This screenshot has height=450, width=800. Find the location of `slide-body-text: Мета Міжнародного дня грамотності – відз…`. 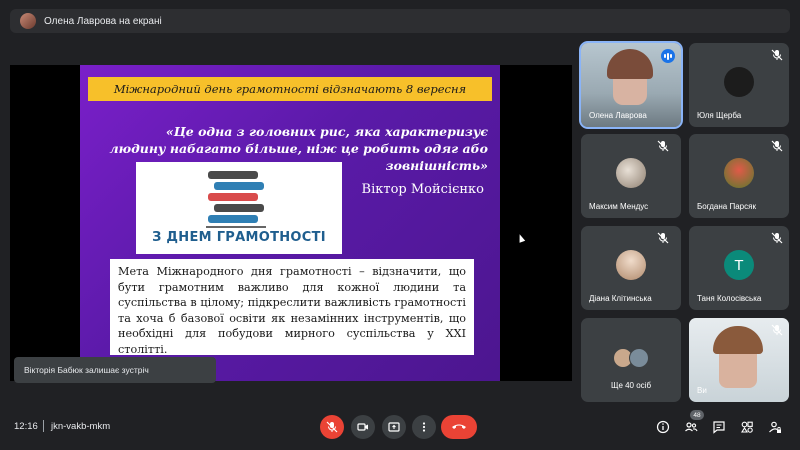

slide-body-text: Мета Міжнародного дня грамотності – відз… is located at coordinates (292, 307).